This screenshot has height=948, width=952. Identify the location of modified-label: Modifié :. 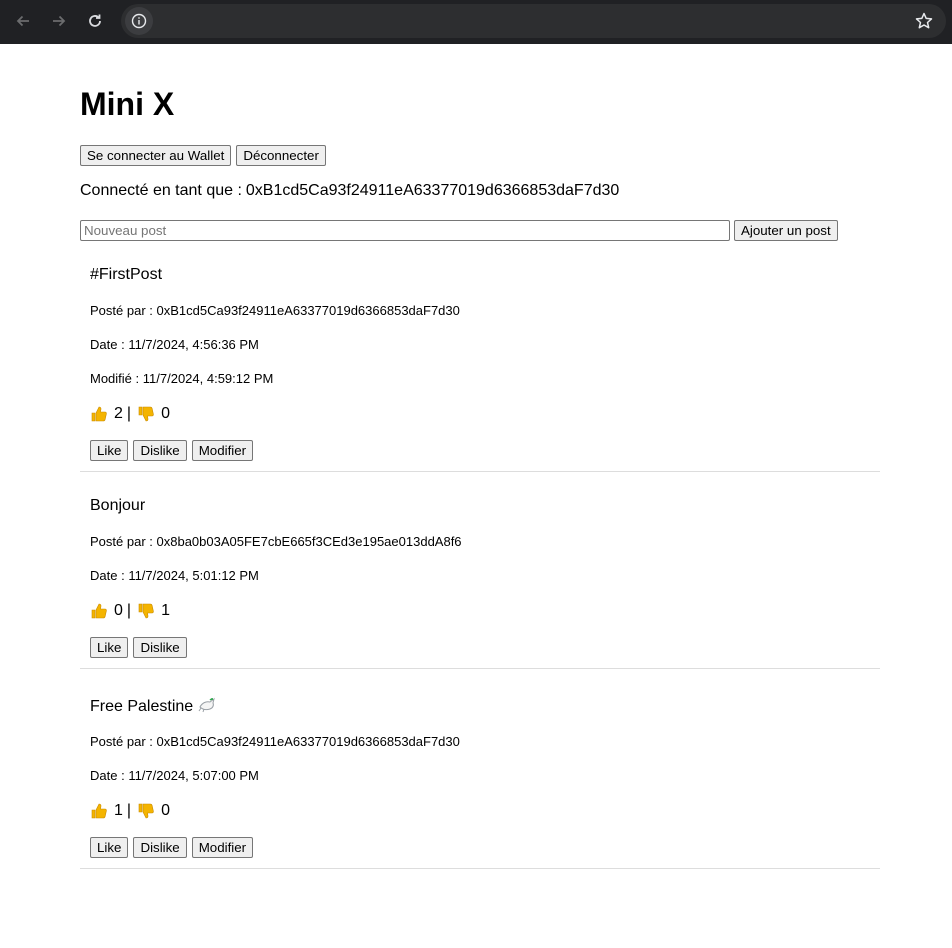
(115, 378).